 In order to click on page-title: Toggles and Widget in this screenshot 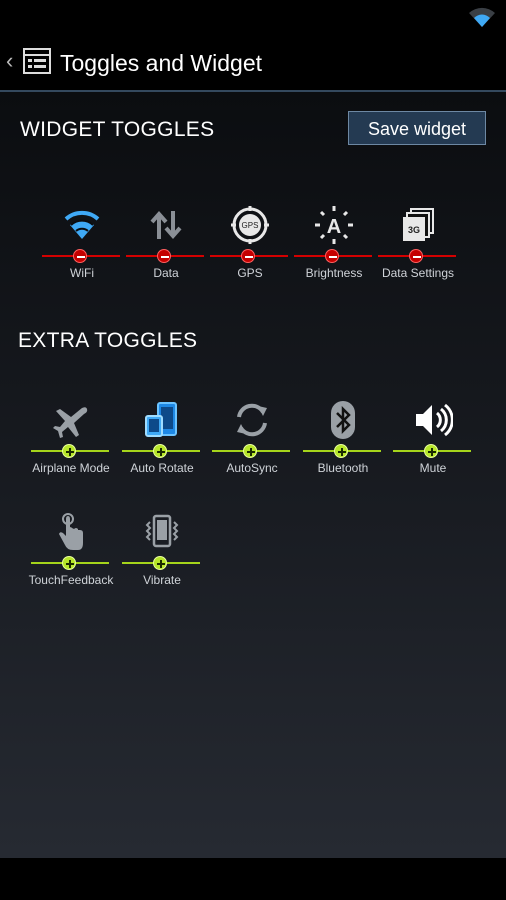, I will do `click(161, 63)`.